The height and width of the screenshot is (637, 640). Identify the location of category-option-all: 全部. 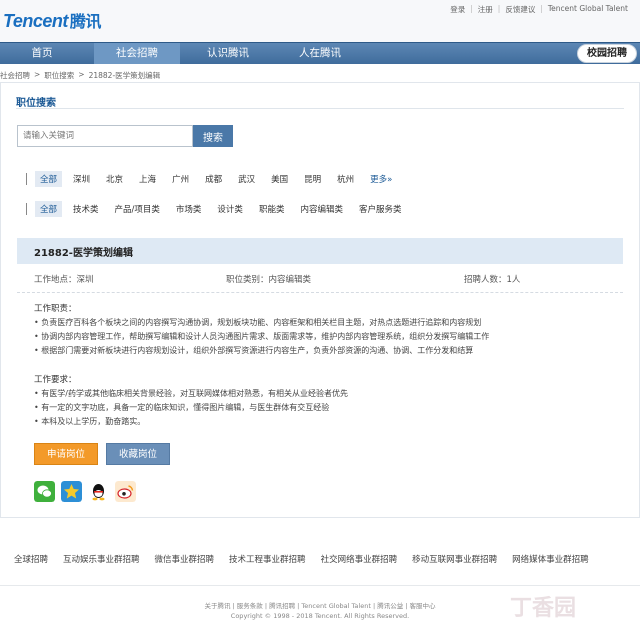
(49, 209).